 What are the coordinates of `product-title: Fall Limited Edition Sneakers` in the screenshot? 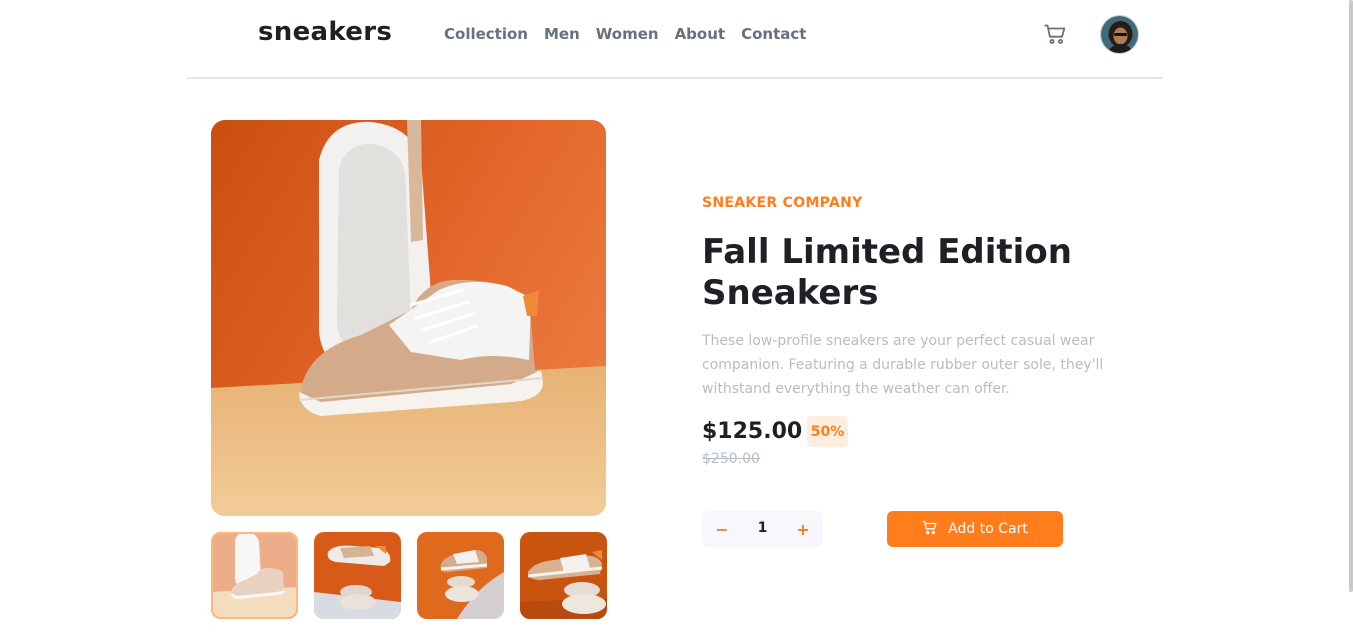 It's located at (912, 273).